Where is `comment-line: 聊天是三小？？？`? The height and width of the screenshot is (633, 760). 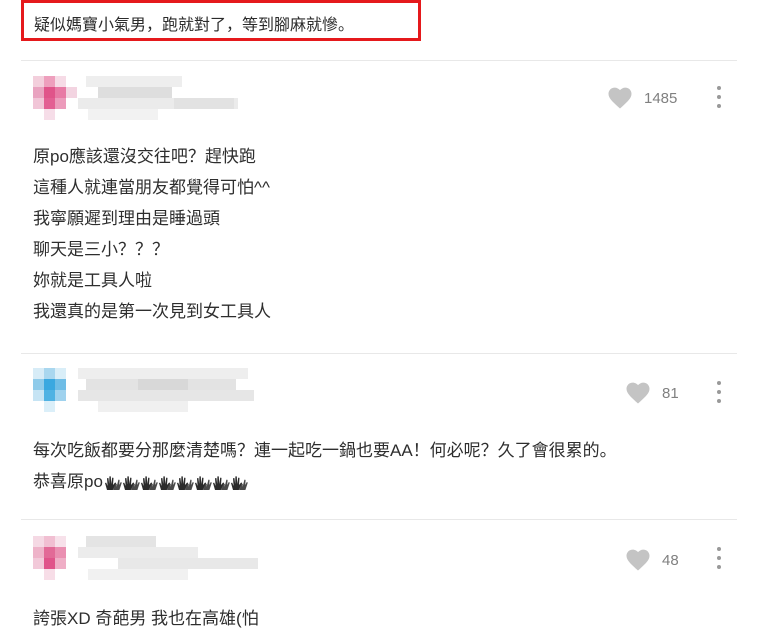 comment-line: 聊天是三小？？？ is located at coordinates (101, 249).